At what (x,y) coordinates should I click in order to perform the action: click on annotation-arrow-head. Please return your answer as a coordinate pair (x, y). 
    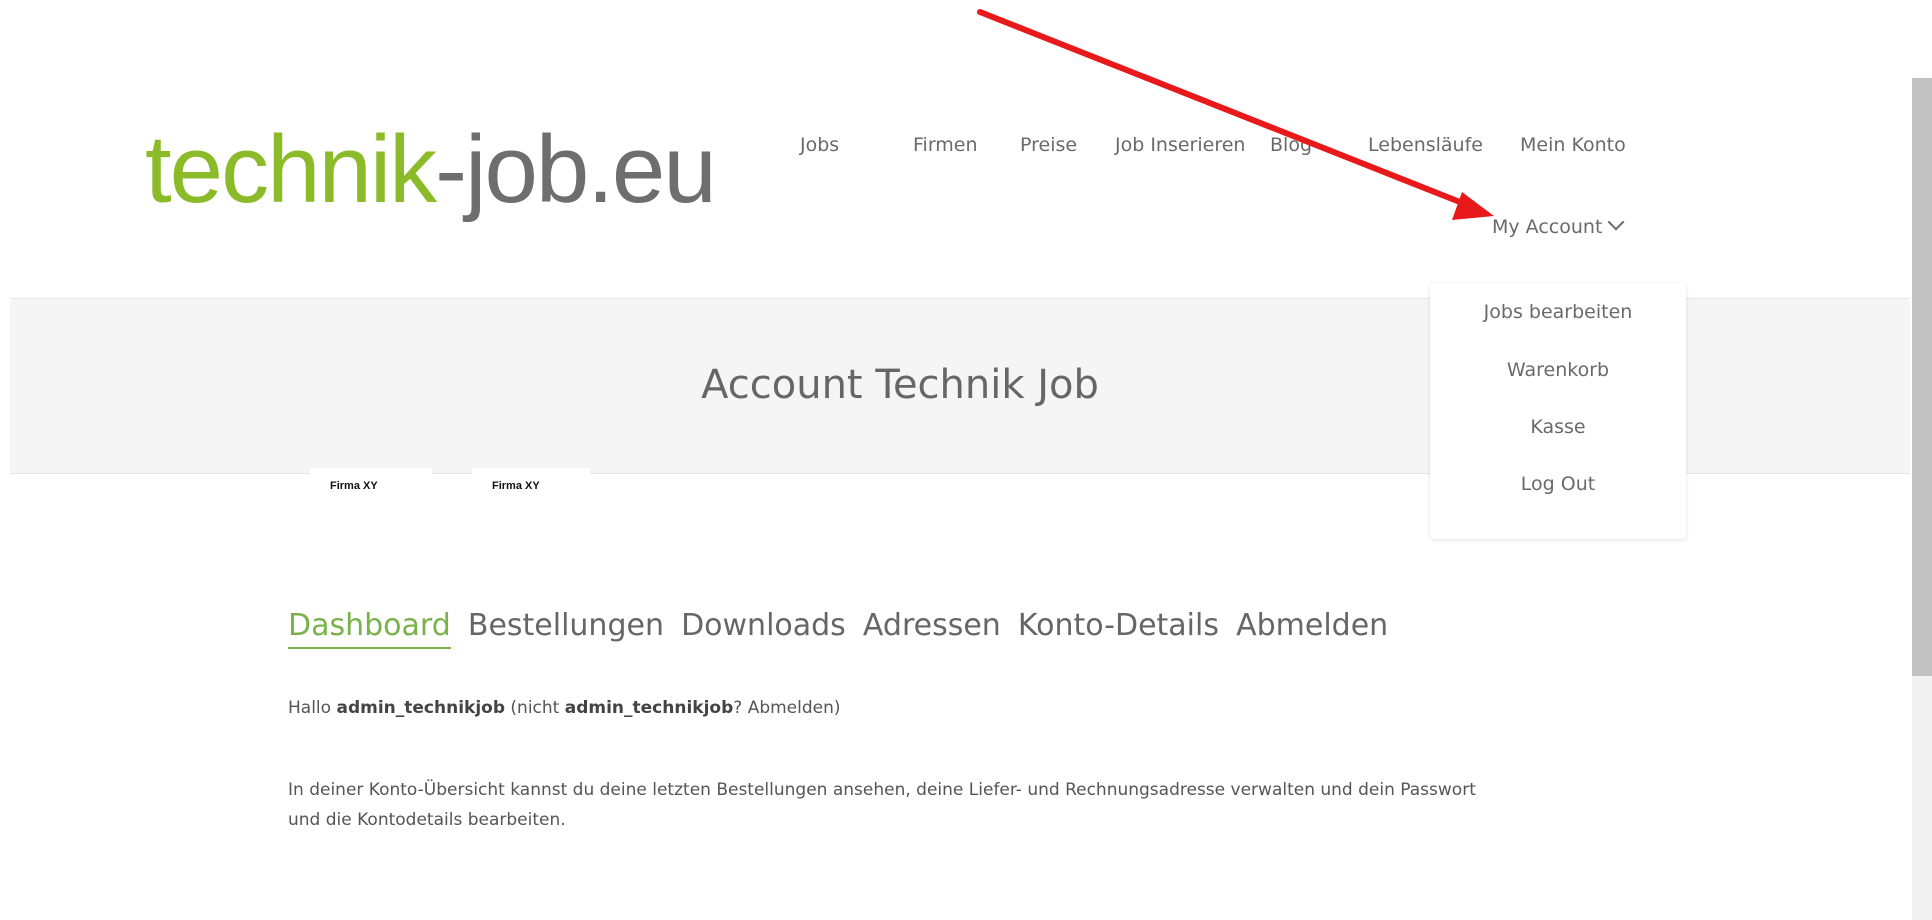
    Looking at the image, I should click on (1473, 206).